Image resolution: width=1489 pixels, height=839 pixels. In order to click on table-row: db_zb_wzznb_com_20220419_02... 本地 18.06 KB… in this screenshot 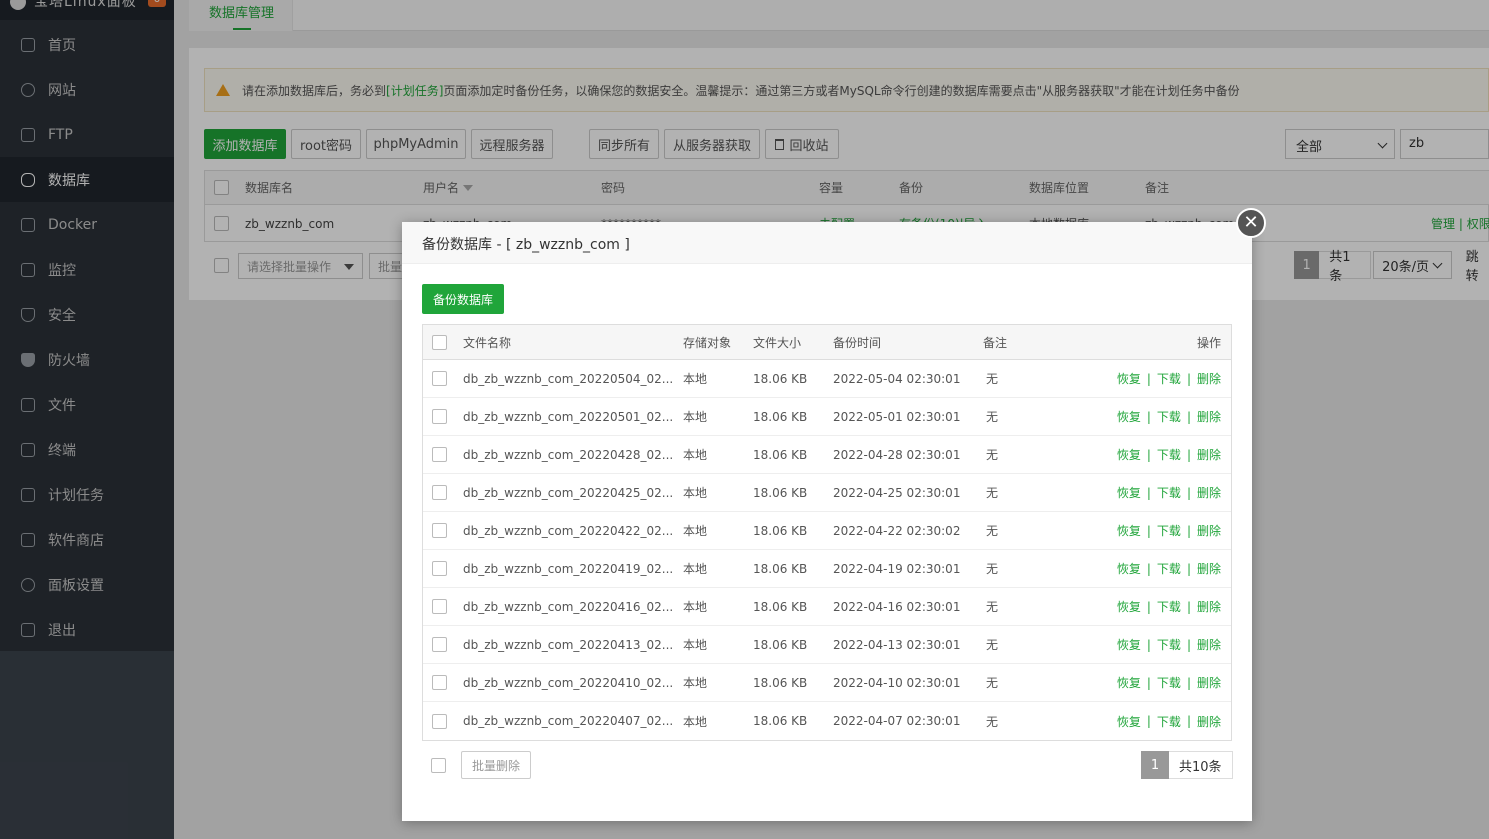, I will do `click(827, 569)`.